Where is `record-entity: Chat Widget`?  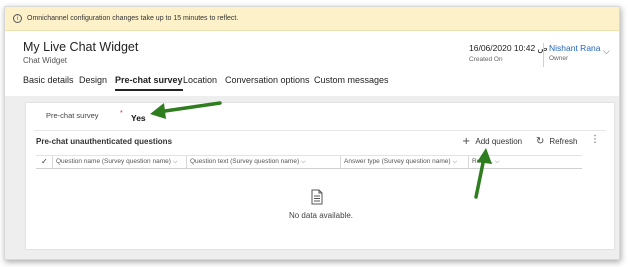
record-entity: Chat Widget is located at coordinates (45, 60).